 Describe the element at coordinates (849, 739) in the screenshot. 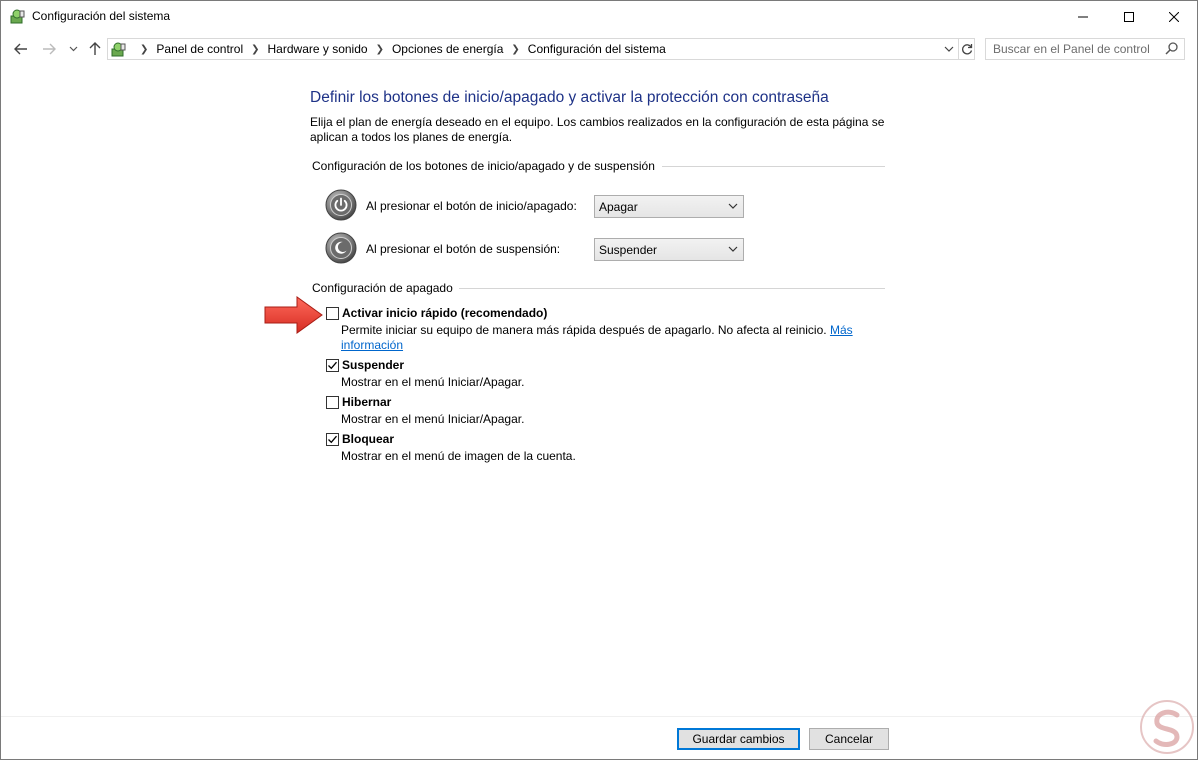

I see `cancel-button: Cancelar` at that location.